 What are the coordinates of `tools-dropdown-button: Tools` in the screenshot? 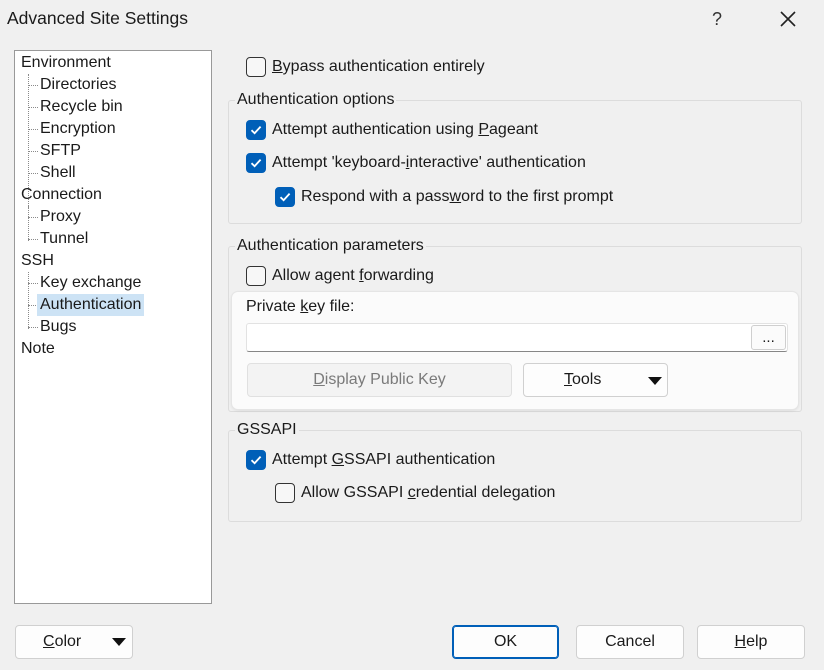 It's located at (595, 380).